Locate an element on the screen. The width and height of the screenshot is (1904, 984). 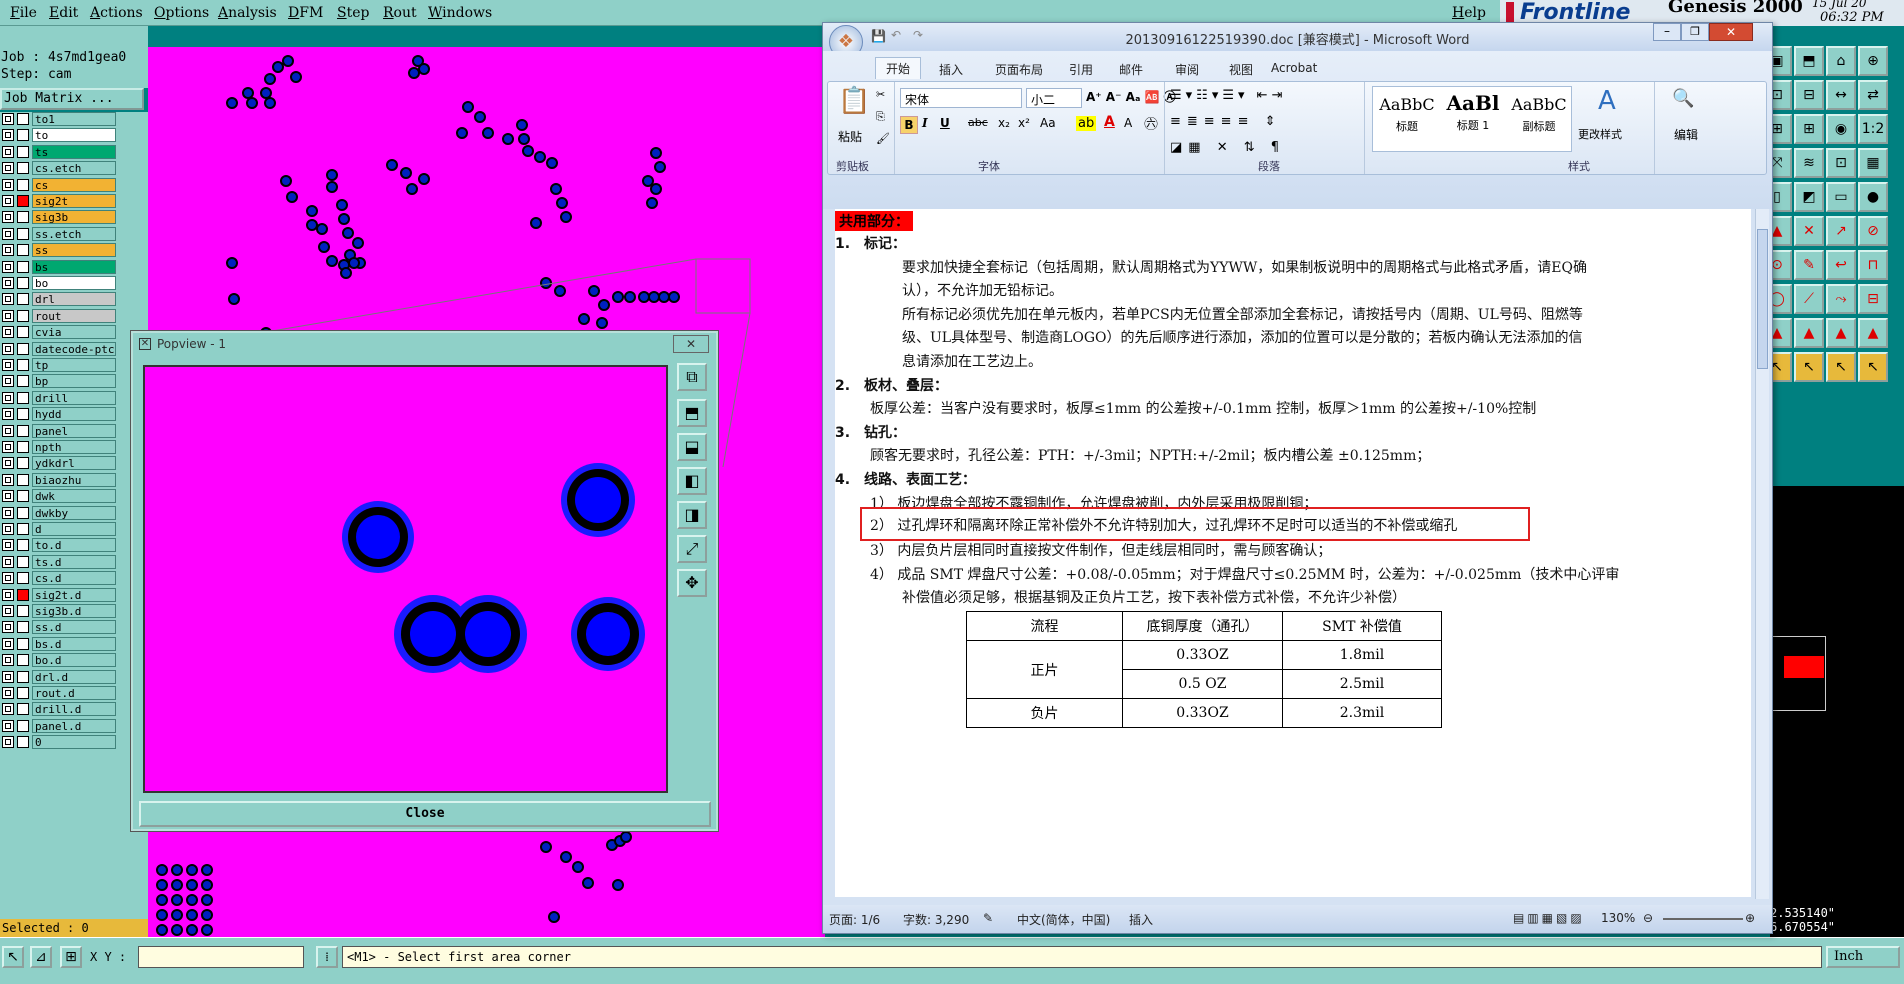
enclose-char-icon: ㊅ is located at coordinates (1151, 124).